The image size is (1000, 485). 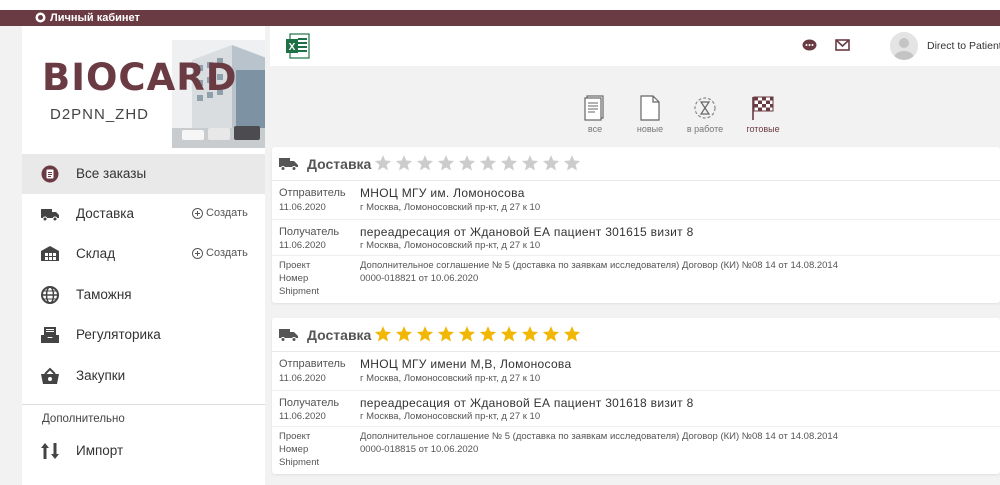 What do you see at coordinates (50, 253) in the screenshot?
I see `warehouse-icon` at bounding box center [50, 253].